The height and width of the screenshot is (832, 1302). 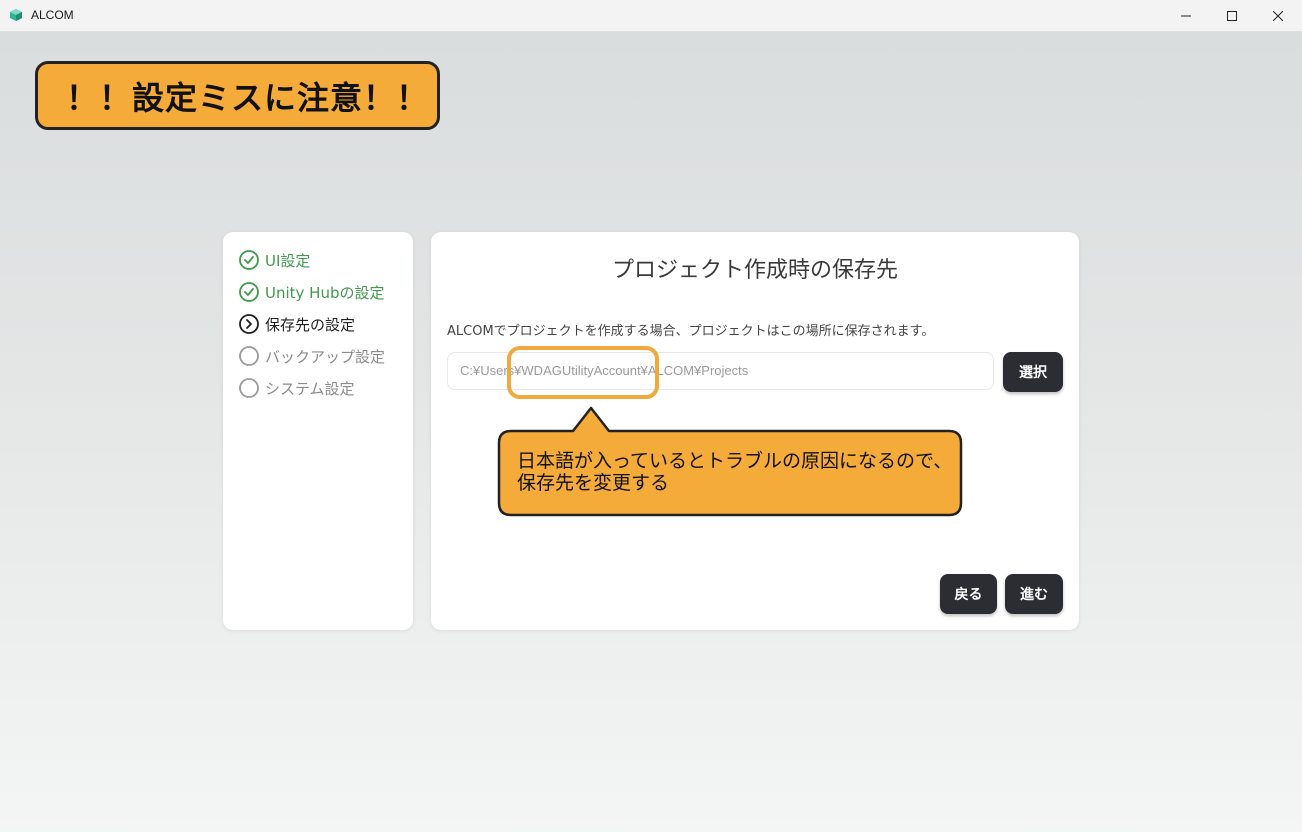 What do you see at coordinates (1034, 594) in the screenshot?
I see `next-button: 進む` at bounding box center [1034, 594].